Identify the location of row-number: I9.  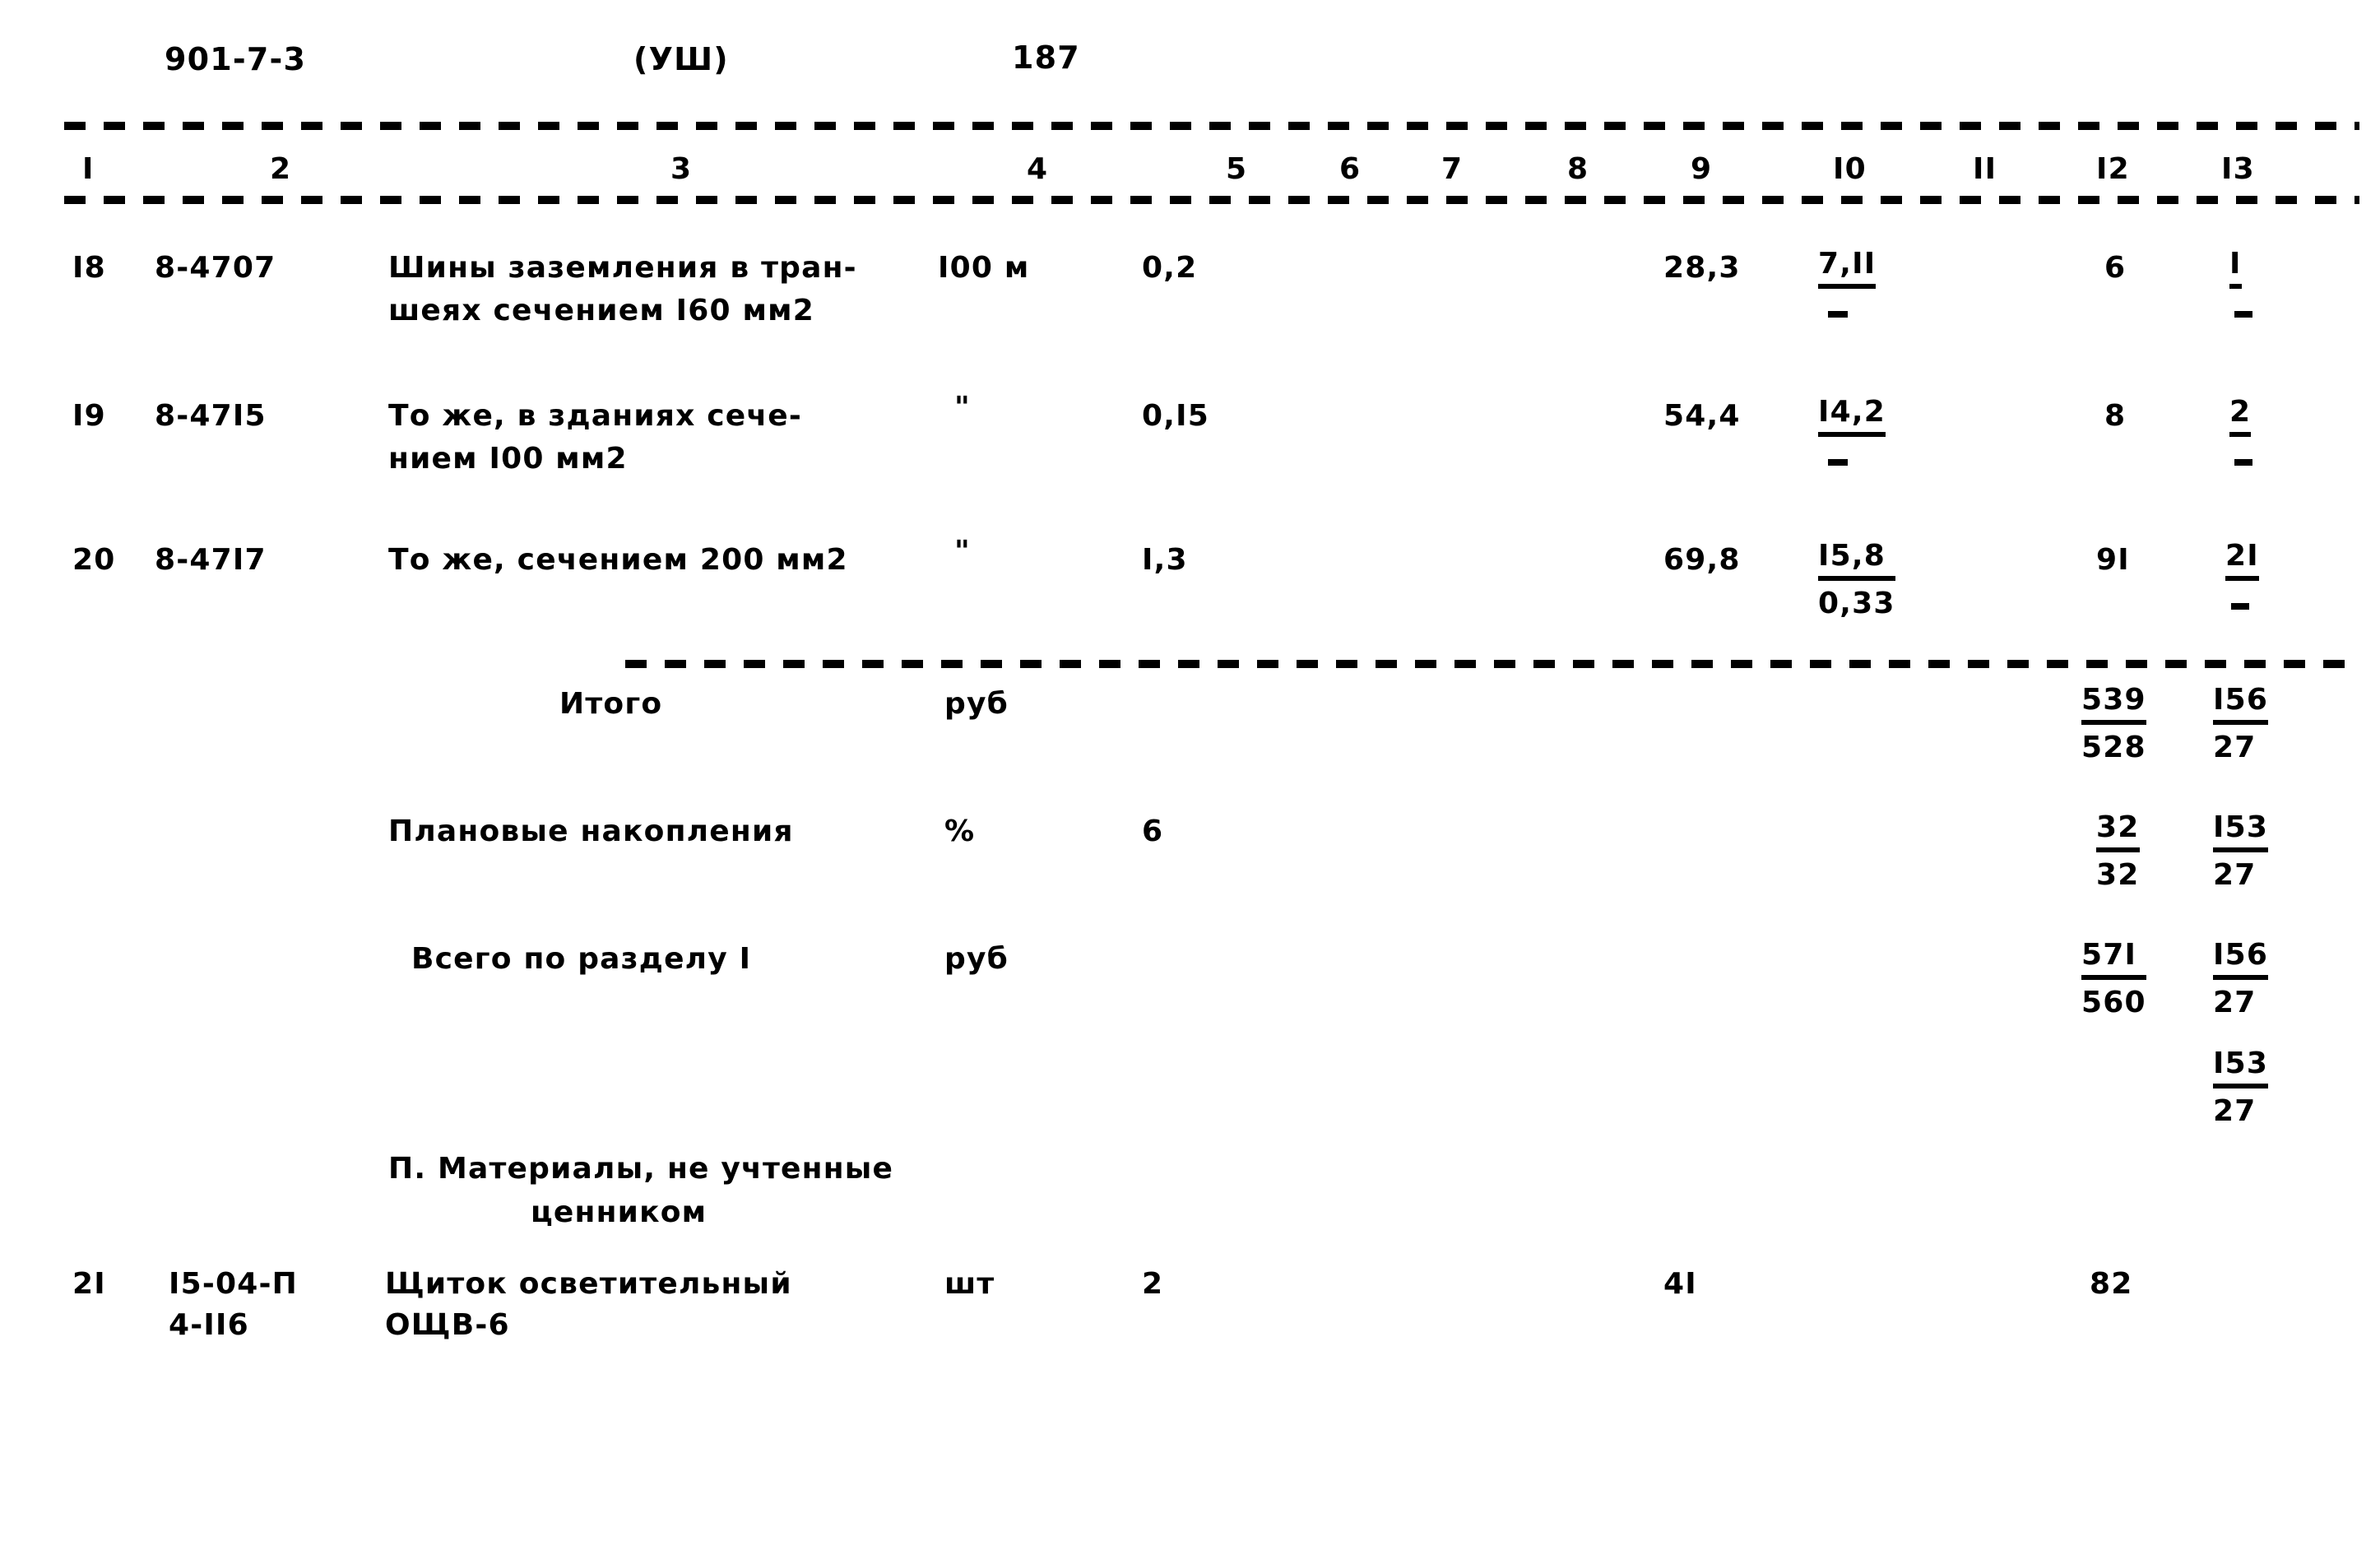
(89, 416).